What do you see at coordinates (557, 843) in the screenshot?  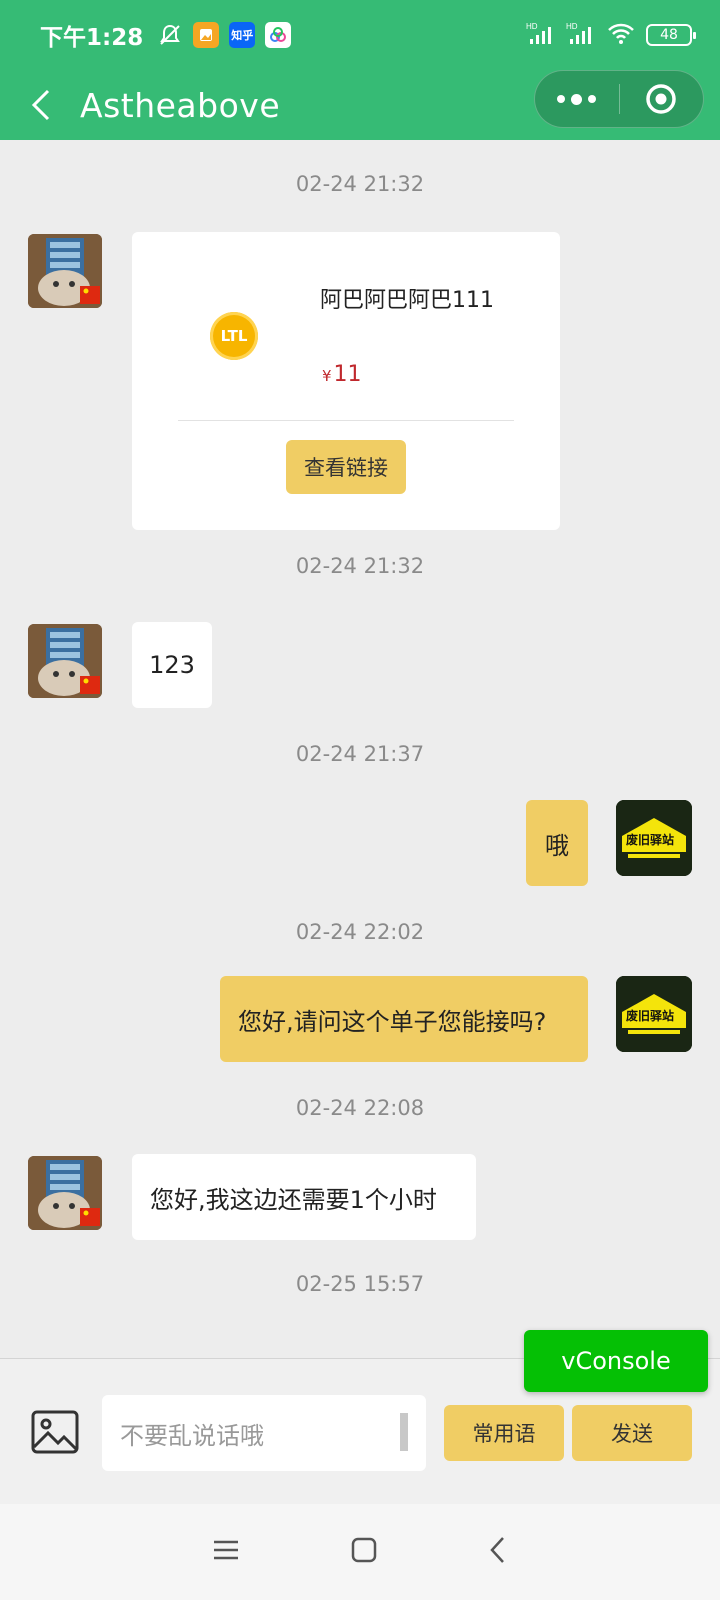 I see `my-message-bubble: 哦` at bounding box center [557, 843].